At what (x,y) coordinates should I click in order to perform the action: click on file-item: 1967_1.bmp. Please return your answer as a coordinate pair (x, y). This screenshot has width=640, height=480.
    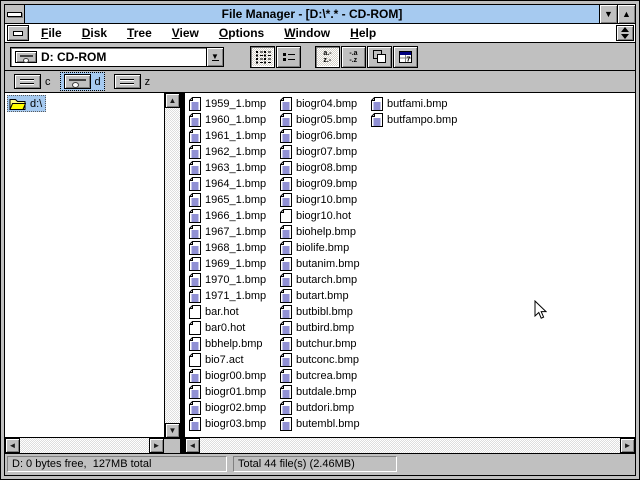
    Looking at the image, I should click on (234, 232).